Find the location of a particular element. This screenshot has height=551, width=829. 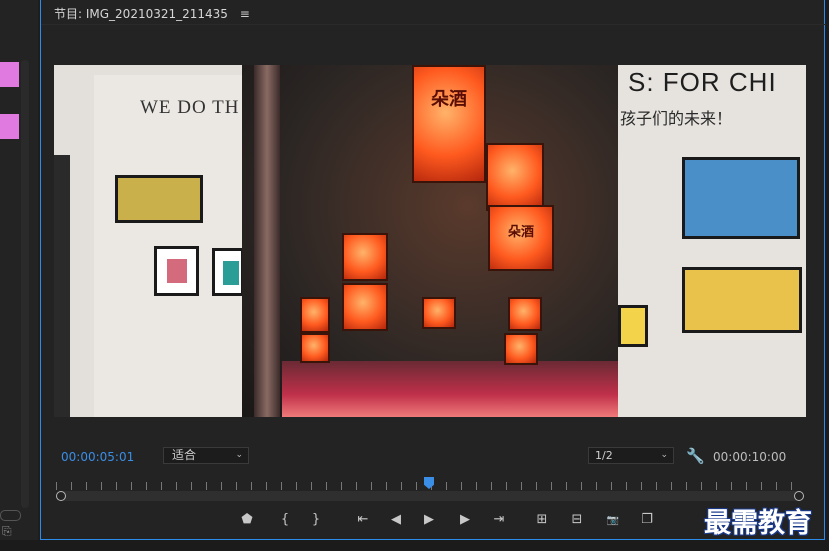

marker-icon: ⬟ is located at coordinates (247, 519).